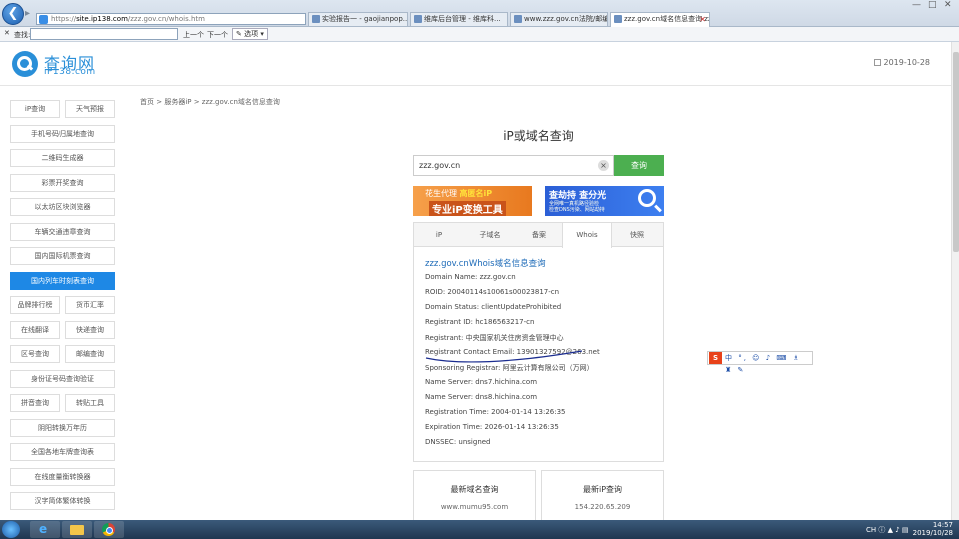  What do you see at coordinates (13, 14) in the screenshot?
I see `back-button: ❮` at bounding box center [13, 14].